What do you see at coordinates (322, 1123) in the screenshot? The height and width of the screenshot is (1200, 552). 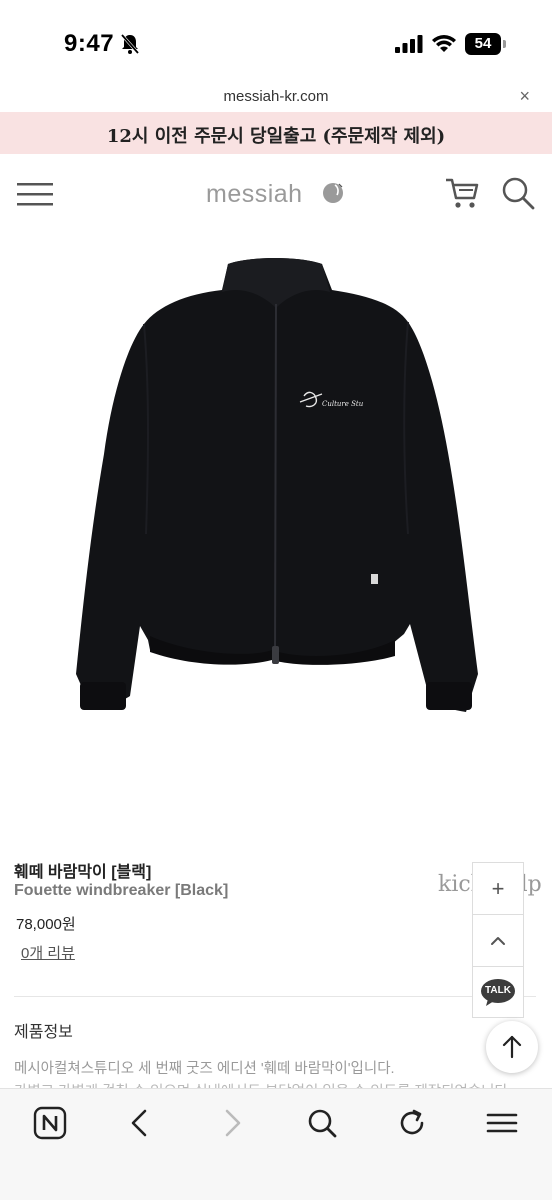 I see `search-nav-icon` at bounding box center [322, 1123].